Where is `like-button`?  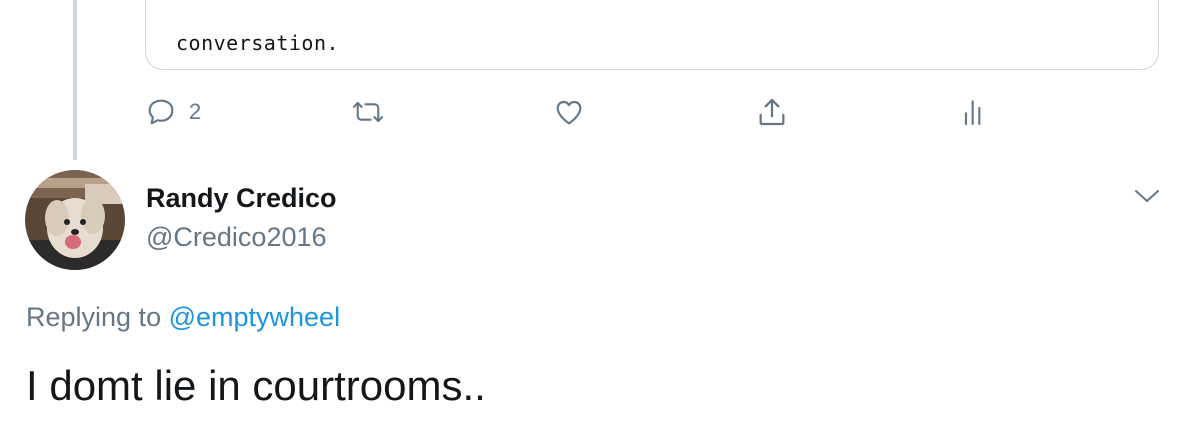 like-button is located at coordinates (569, 112).